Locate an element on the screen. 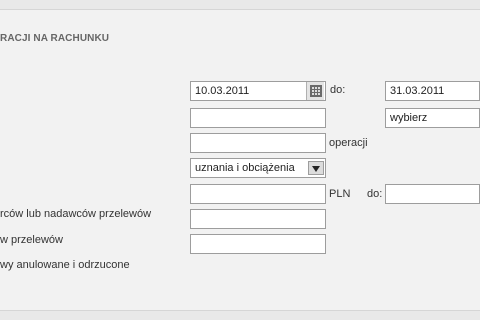 The width and height of the screenshot is (480, 320). currency-label: PLN is located at coordinates (340, 194).